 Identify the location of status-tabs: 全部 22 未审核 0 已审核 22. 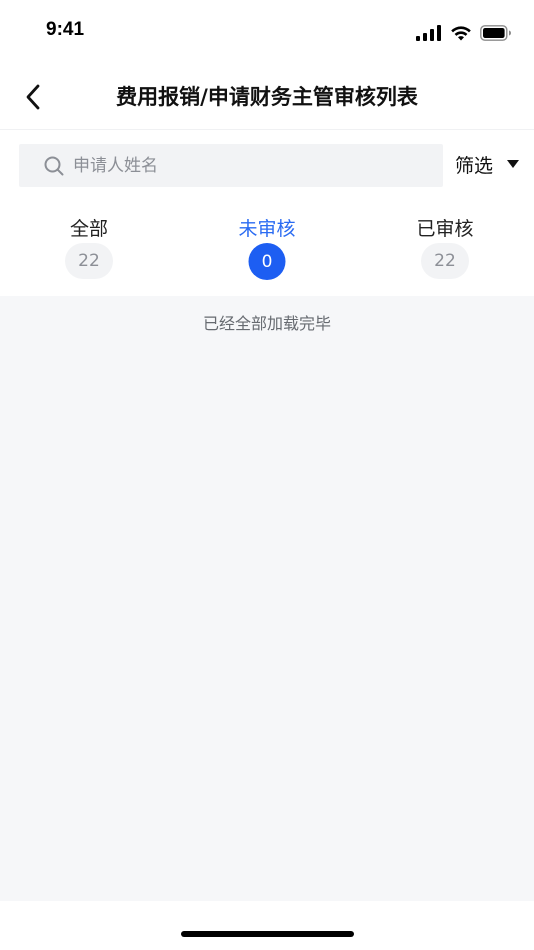
(267, 249).